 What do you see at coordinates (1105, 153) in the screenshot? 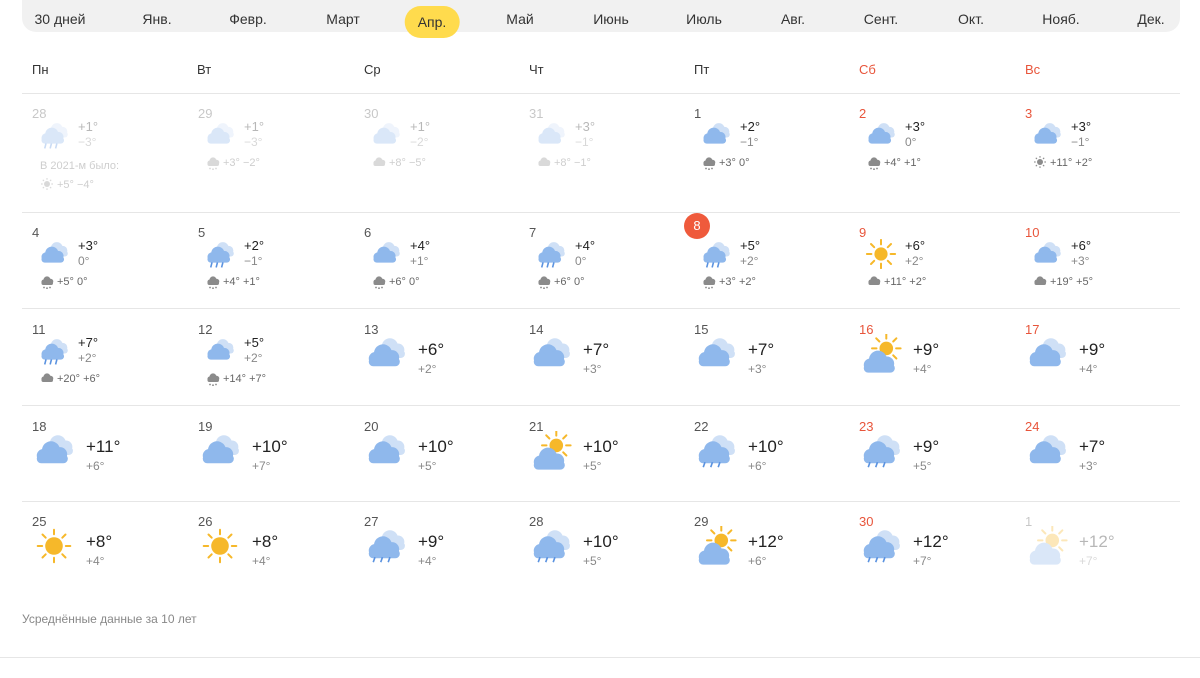
I see `calendar-day: 3 +3° −1° +11° +2°` at bounding box center [1105, 153].